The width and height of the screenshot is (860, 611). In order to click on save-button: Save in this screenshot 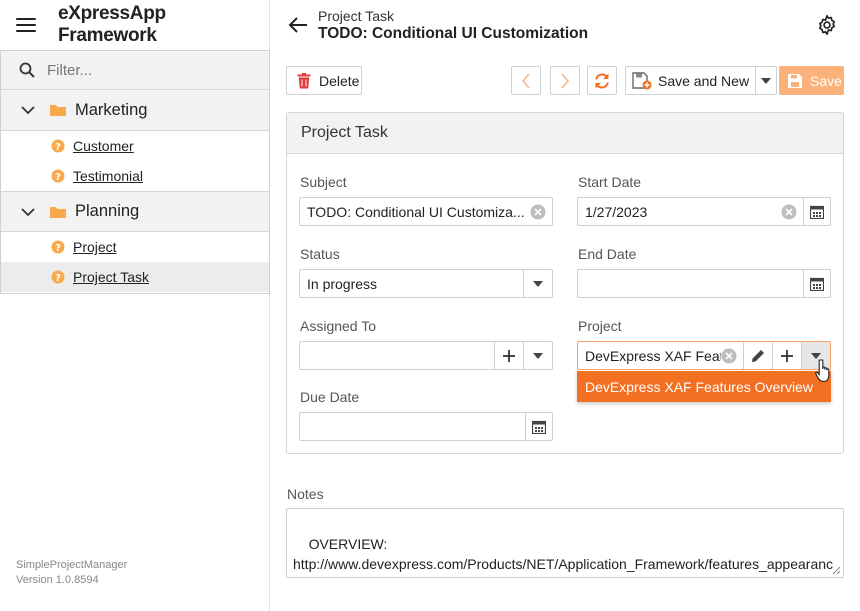, I will do `click(811, 80)`.